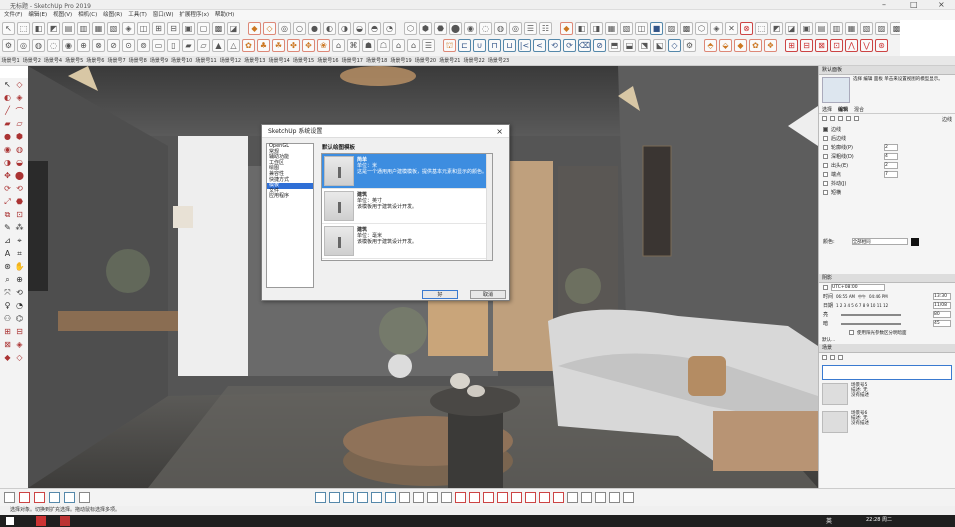 This screenshot has width=955, height=527. What do you see at coordinates (825, 183) in the screenshot?
I see `jitter-checkbox` at bounding box center [825, 183].